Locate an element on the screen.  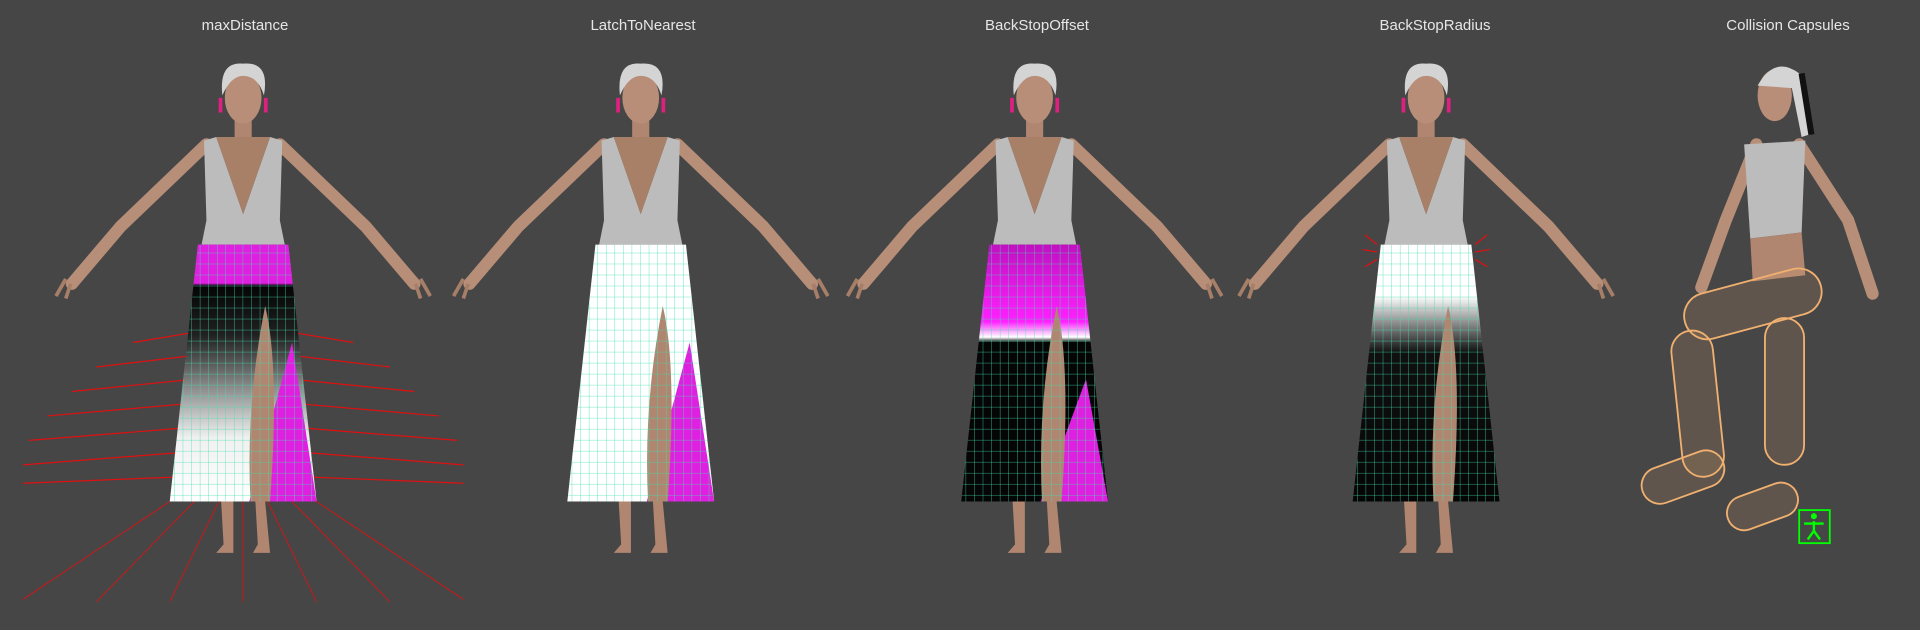
collision-capsule-wireframes is located at coordinates (1731, 399).